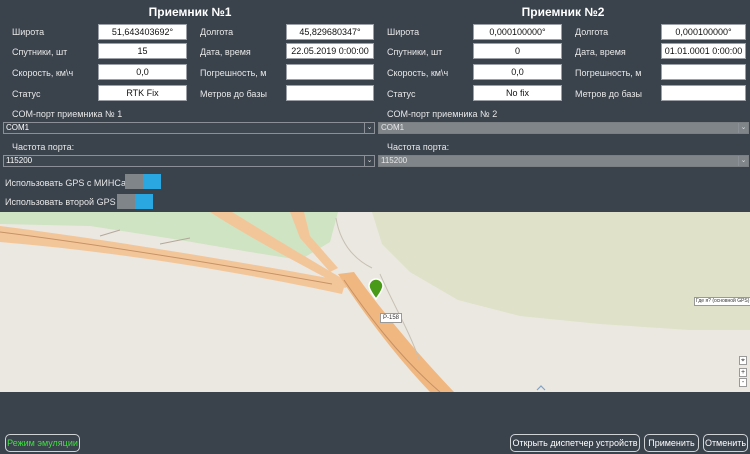  I want to click on receiver2-speed-label: Скорость, км\ч, so click(418, 73).